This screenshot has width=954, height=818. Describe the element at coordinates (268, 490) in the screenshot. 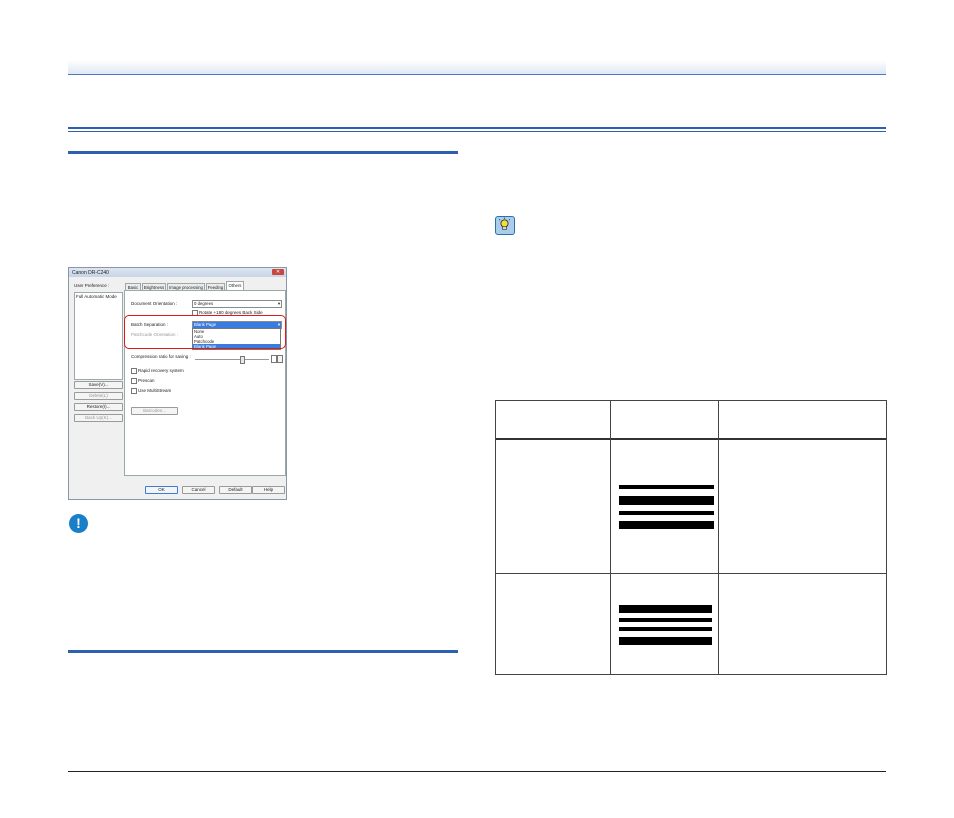

I see `help-button: Help` at that location.